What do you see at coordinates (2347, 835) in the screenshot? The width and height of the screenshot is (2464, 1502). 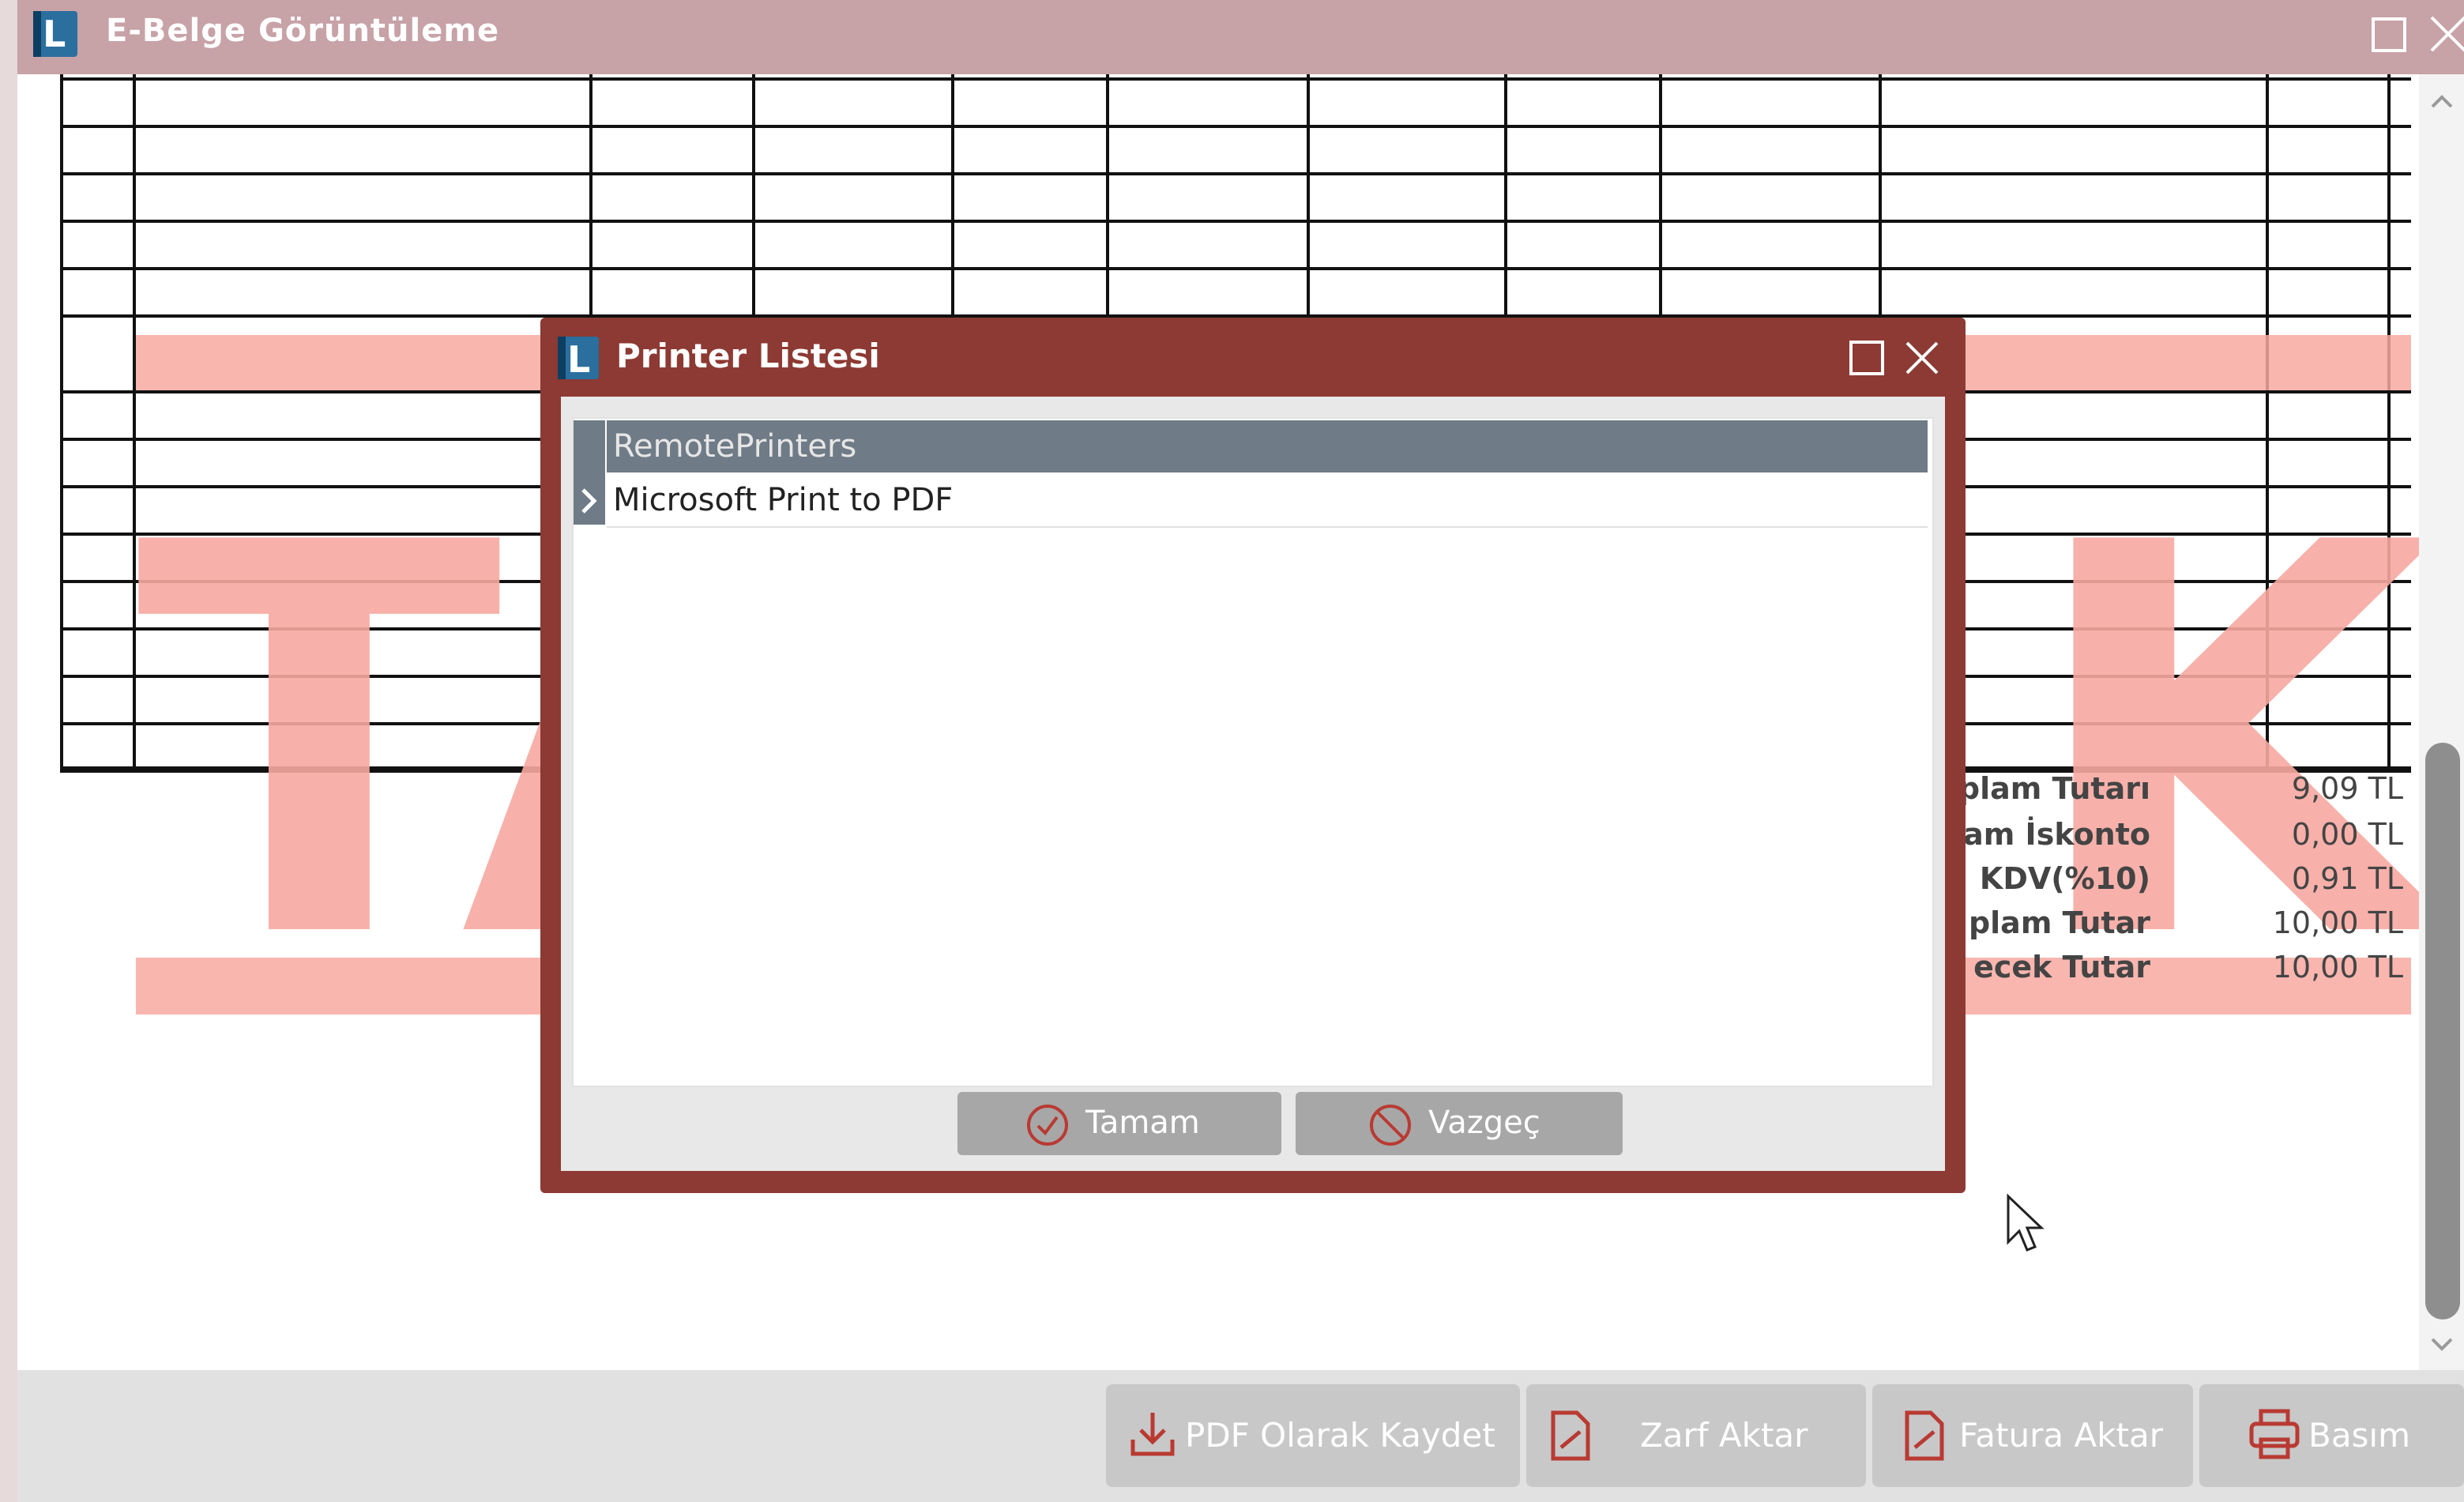 I see `total-value: 0,00 TL` at bounding box center [2347, 835].